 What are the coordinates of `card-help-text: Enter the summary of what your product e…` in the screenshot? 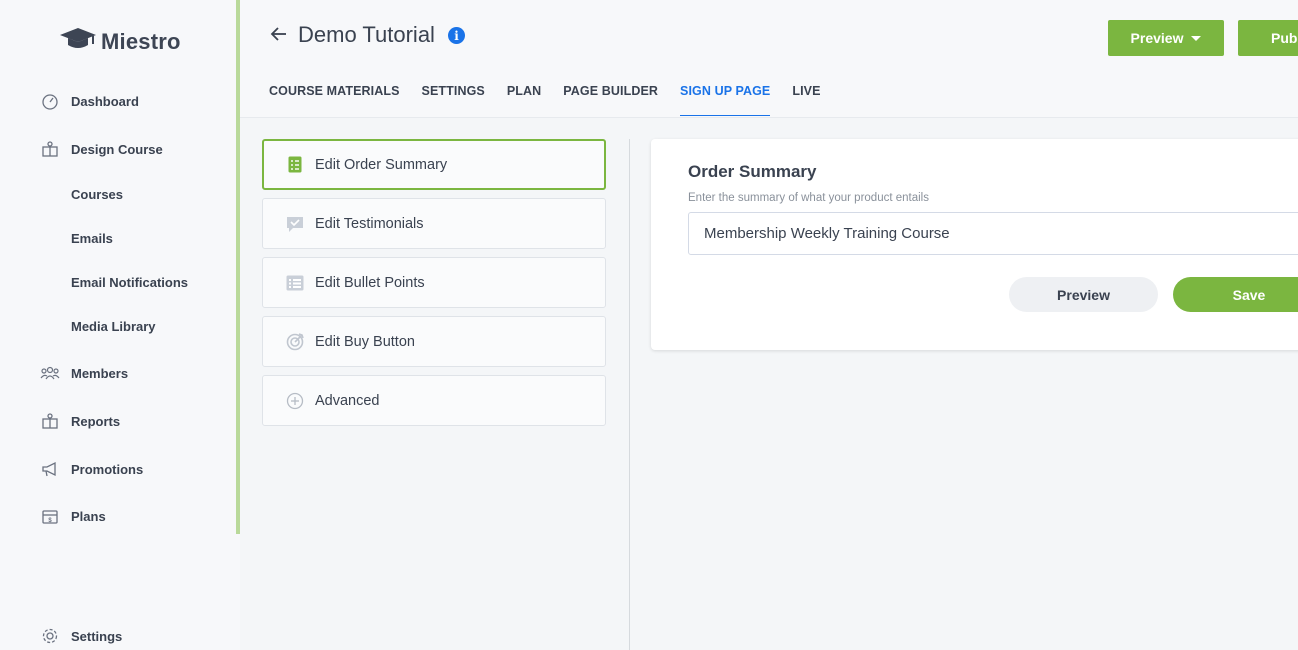 It's located at (808, 198).